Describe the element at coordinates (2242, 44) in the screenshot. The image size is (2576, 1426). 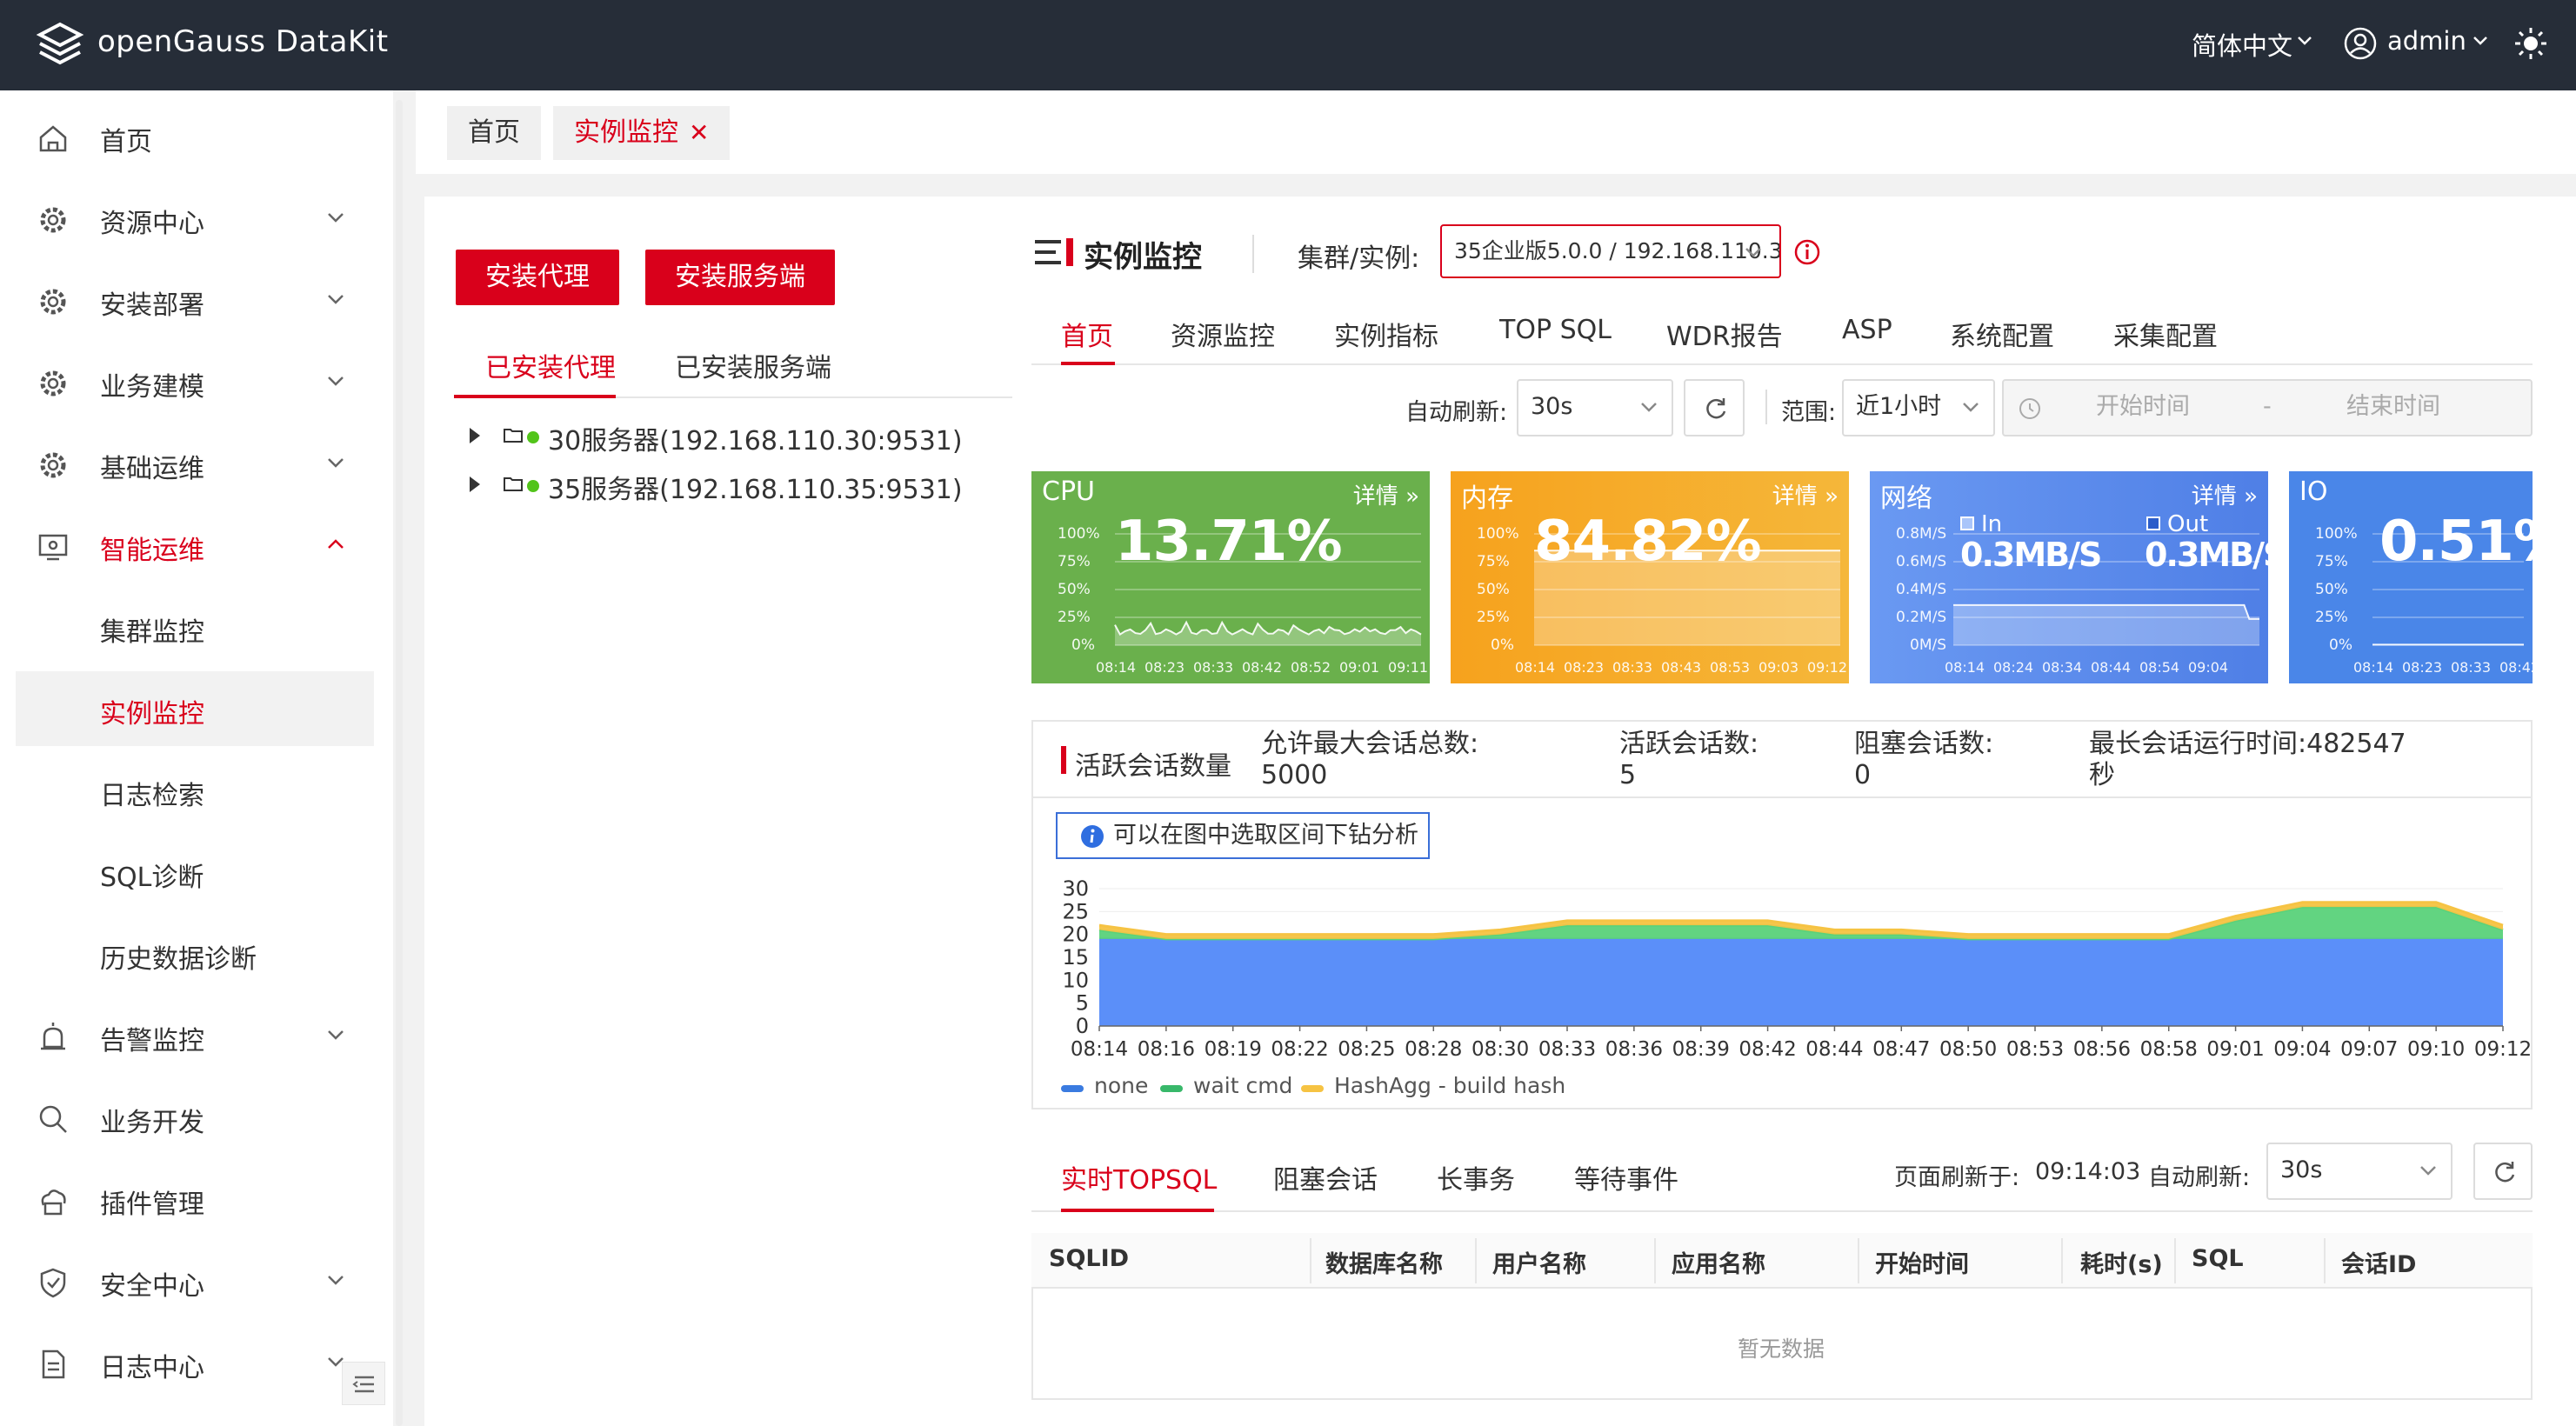
I see `language-select: 简体中文` at that location.